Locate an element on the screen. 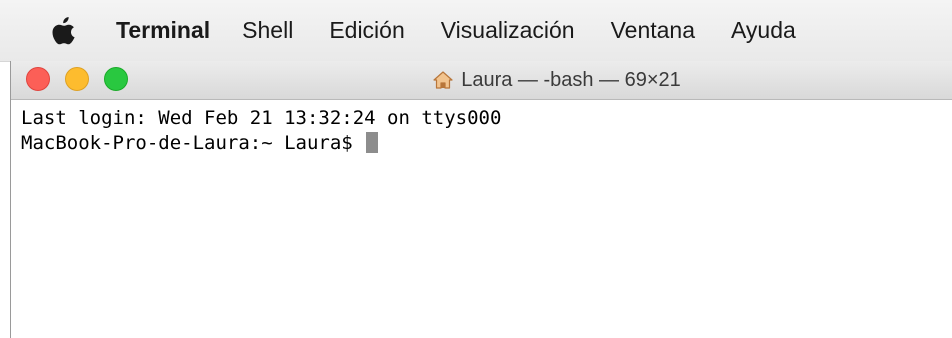  menu-terminal: Terminal is located at coordinates (163, 30).